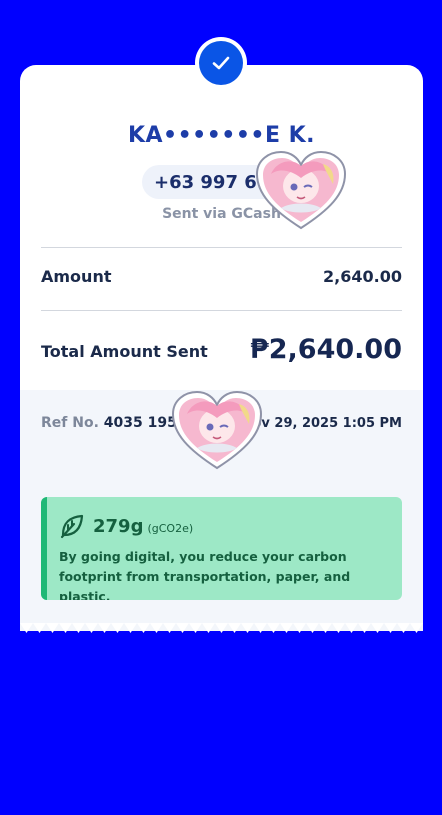 Image resolution: width=442 pixels, height=815 pixels. Describe the element at coordinates (76, 276) in the screenshot. I see `amount-label: Amount` at that location.